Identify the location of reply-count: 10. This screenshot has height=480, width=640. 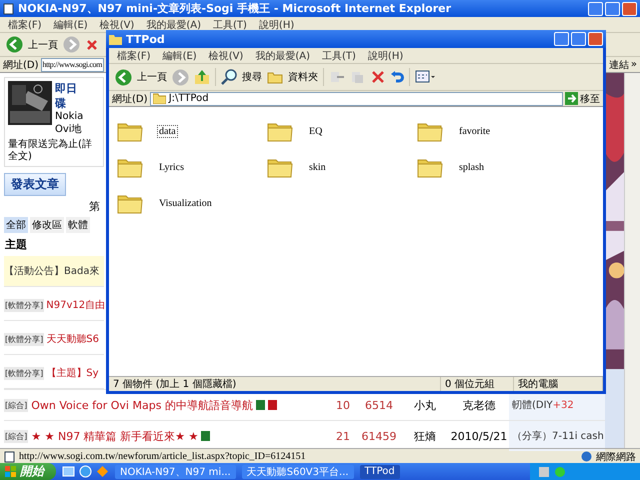
(343, 405).